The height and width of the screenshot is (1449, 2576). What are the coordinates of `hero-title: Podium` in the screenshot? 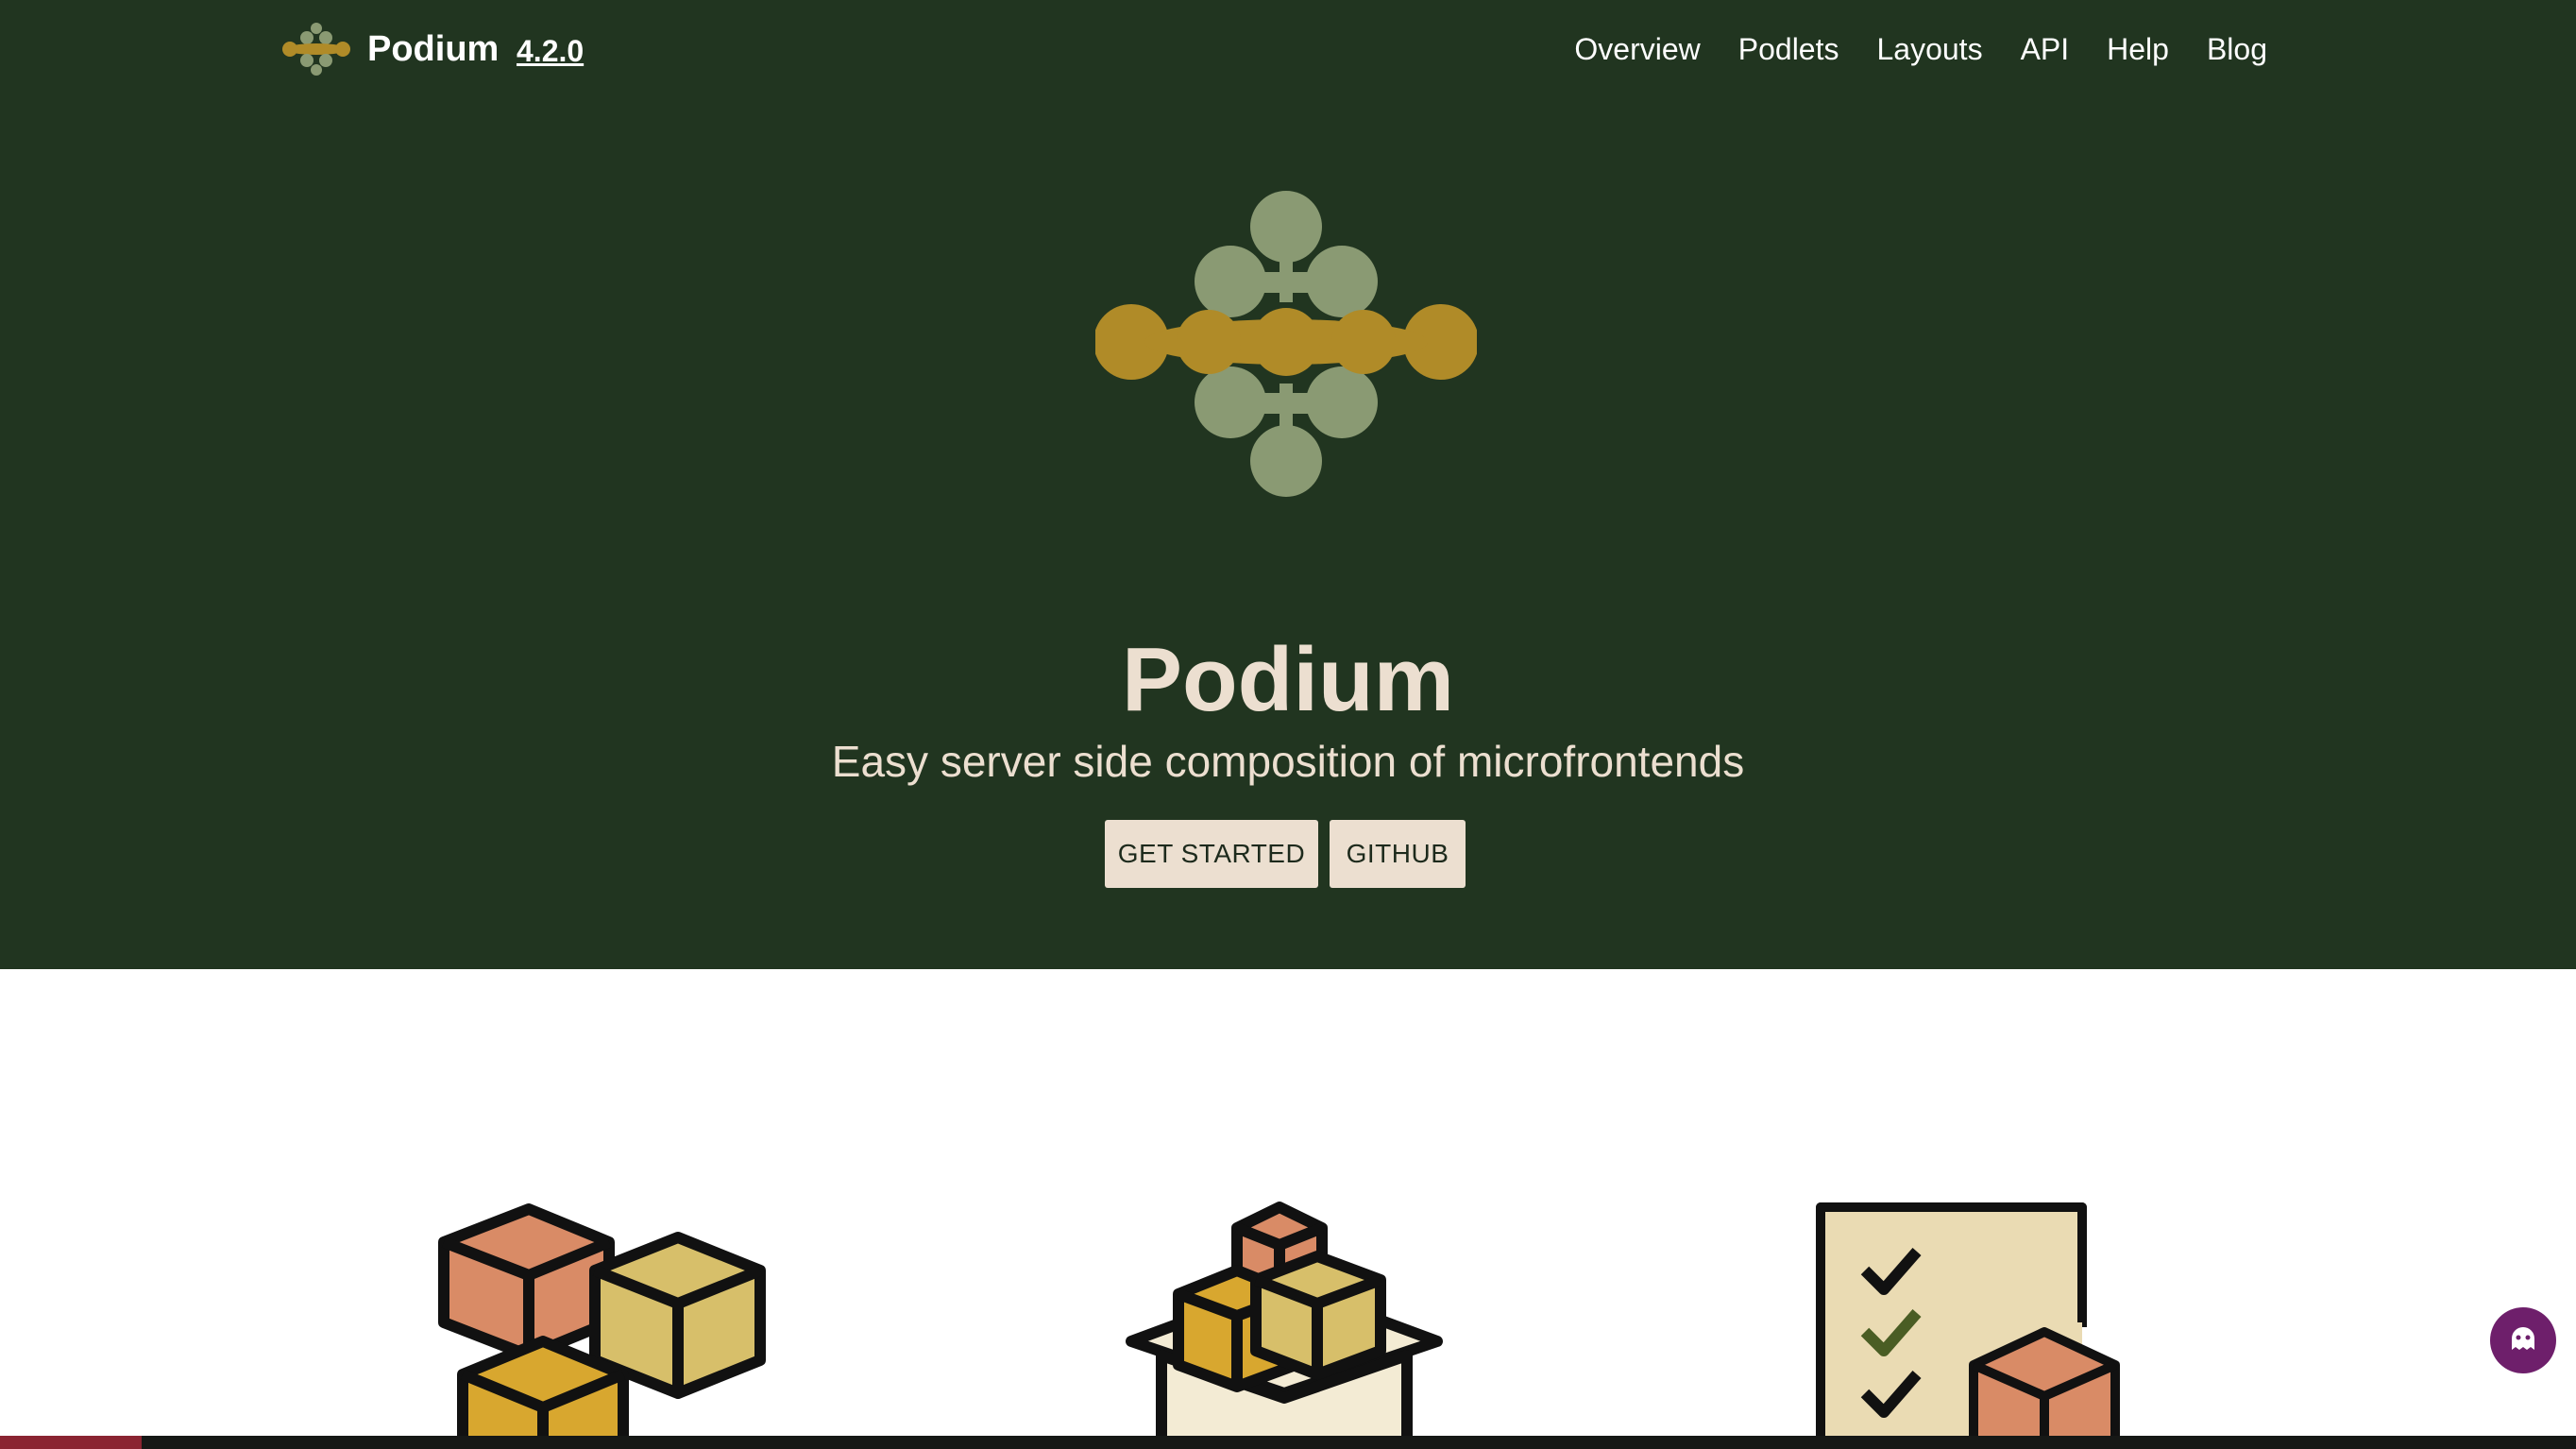 It's located at (1288, 680).